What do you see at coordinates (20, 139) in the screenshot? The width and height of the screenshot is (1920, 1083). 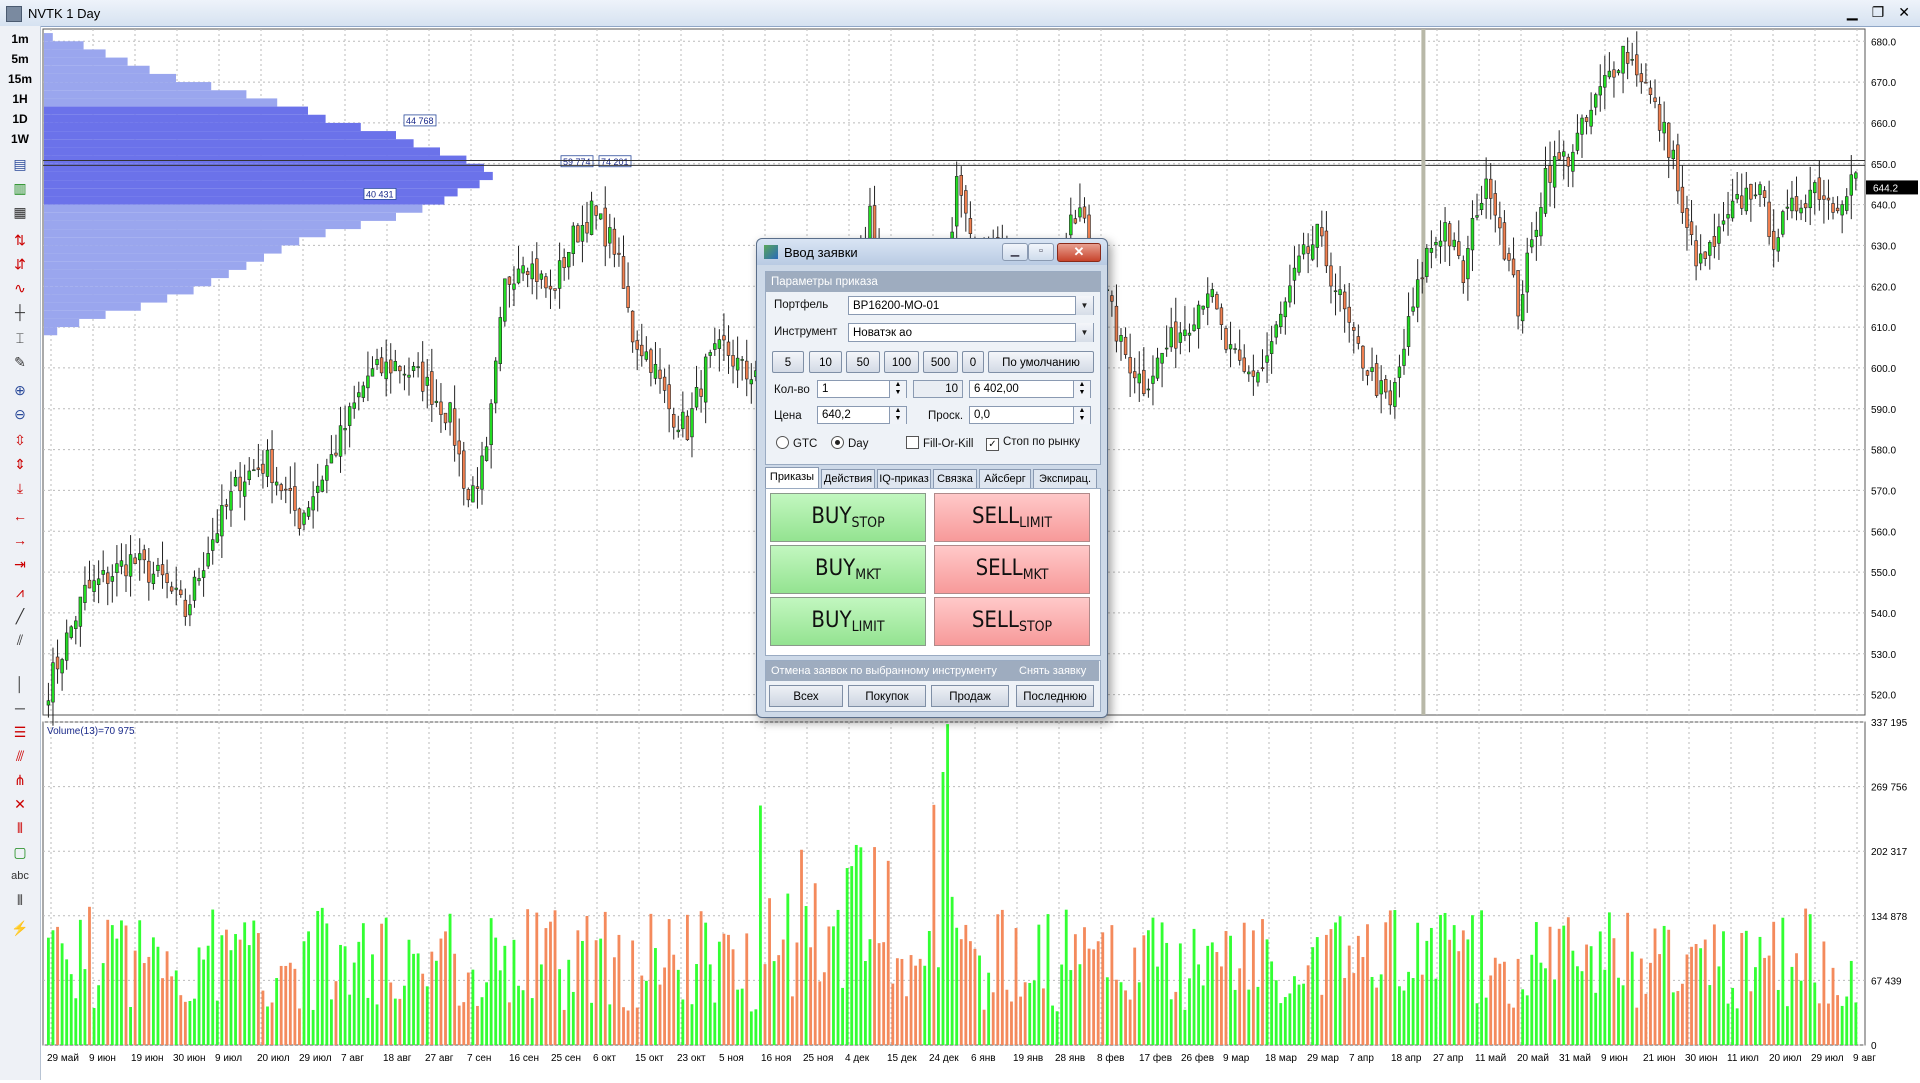 I see `timeframe-1w-button: 1W` at bounding box center [20, 139].